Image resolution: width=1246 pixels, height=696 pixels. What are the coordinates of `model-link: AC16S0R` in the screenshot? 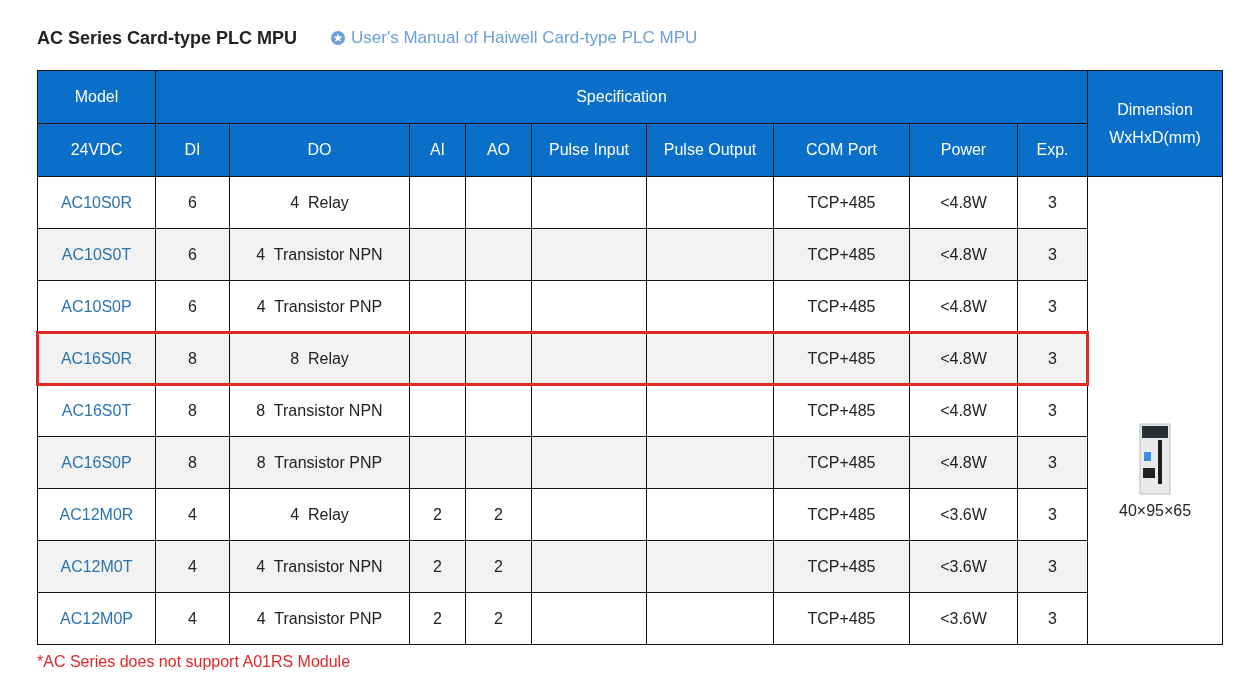 It's located at (96, 358).